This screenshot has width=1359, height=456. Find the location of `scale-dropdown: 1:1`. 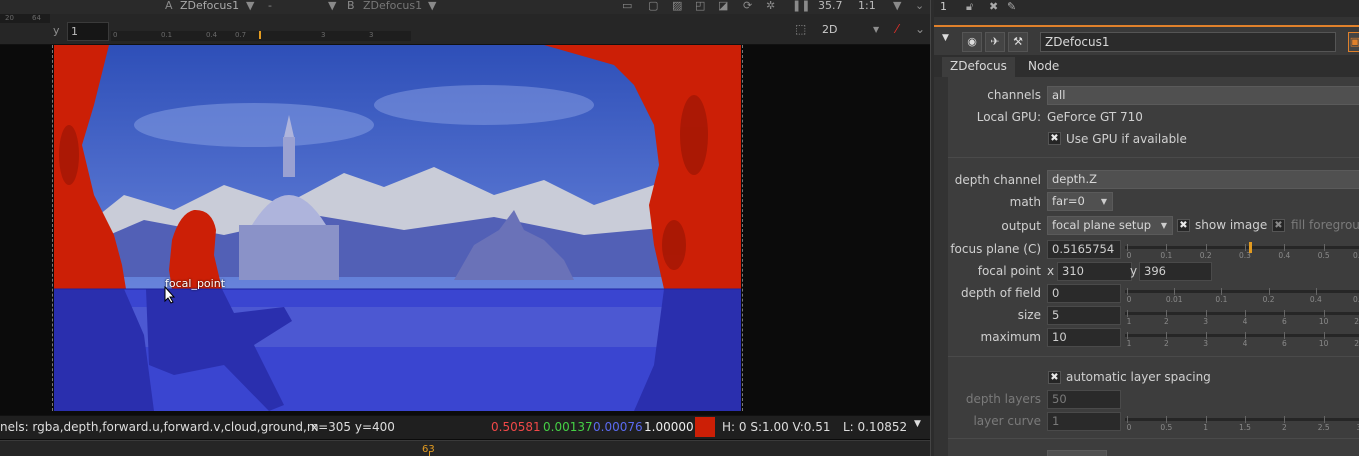

scale-dropdown: 1:1 is located at coordinates (867, 6).